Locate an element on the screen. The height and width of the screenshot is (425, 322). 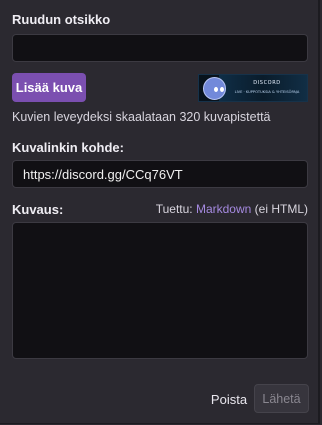
logo-eye-left is located at coordinates (216, 89).